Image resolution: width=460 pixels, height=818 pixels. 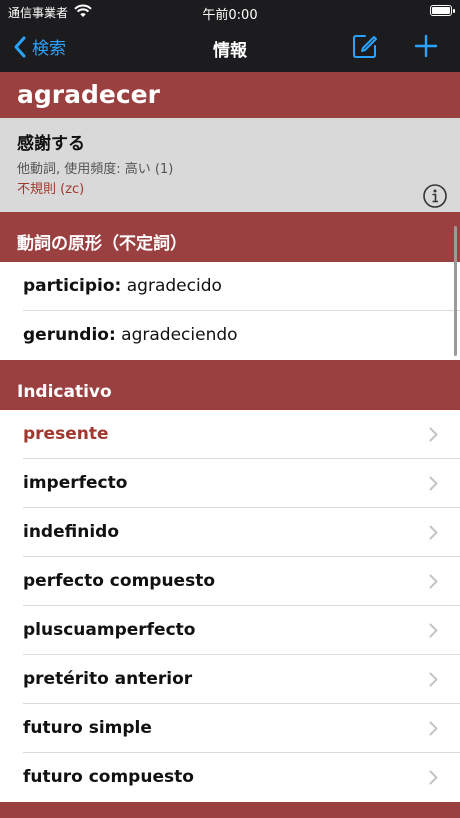 What do you see at coordinates (230, 581) in the screenshot?
I see `tense-row-perfecto-compuesto: perfecto compuesto` at bounding box center [230, 581].